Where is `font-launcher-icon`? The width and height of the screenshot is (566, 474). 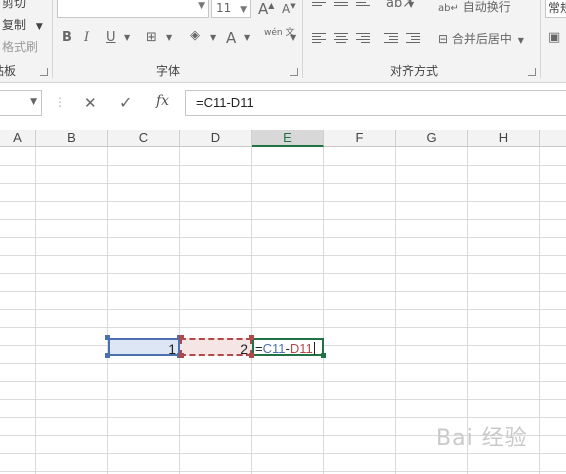 font-launcher-icon is located at coordinates (294, 72).